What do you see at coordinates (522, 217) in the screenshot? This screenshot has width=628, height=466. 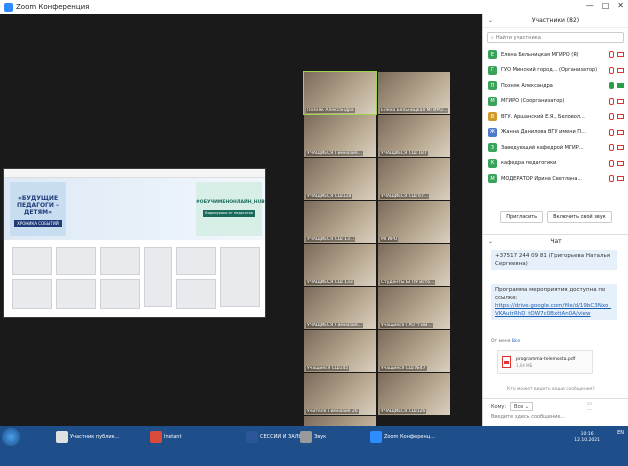 I see `invite-button: Пригласить` at bounding box center [522, 217].